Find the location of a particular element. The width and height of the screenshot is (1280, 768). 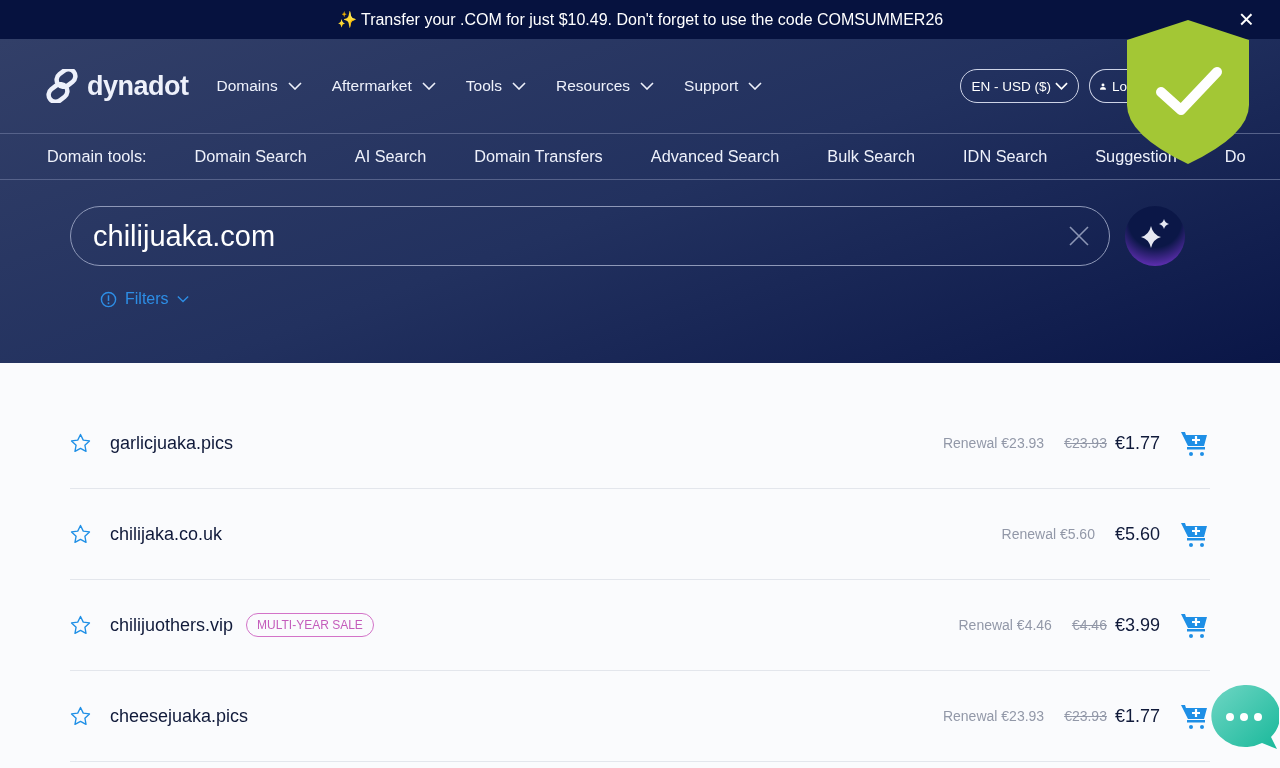

domain-name: chilijaka.co.uk is located at coordinates (166, 534).